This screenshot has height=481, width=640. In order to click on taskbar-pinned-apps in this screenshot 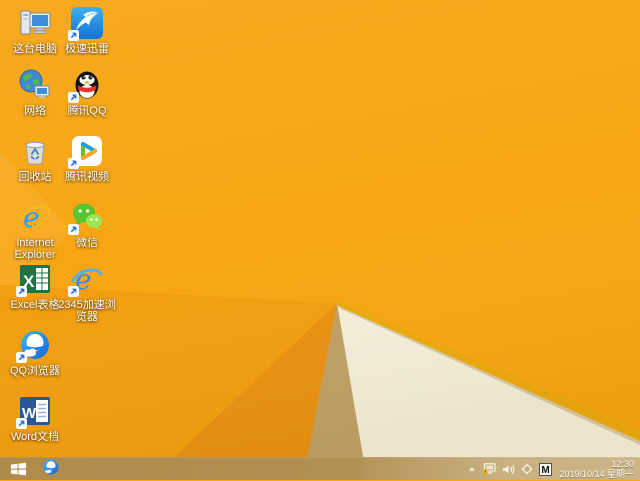, I will do `click(51, 469)`.